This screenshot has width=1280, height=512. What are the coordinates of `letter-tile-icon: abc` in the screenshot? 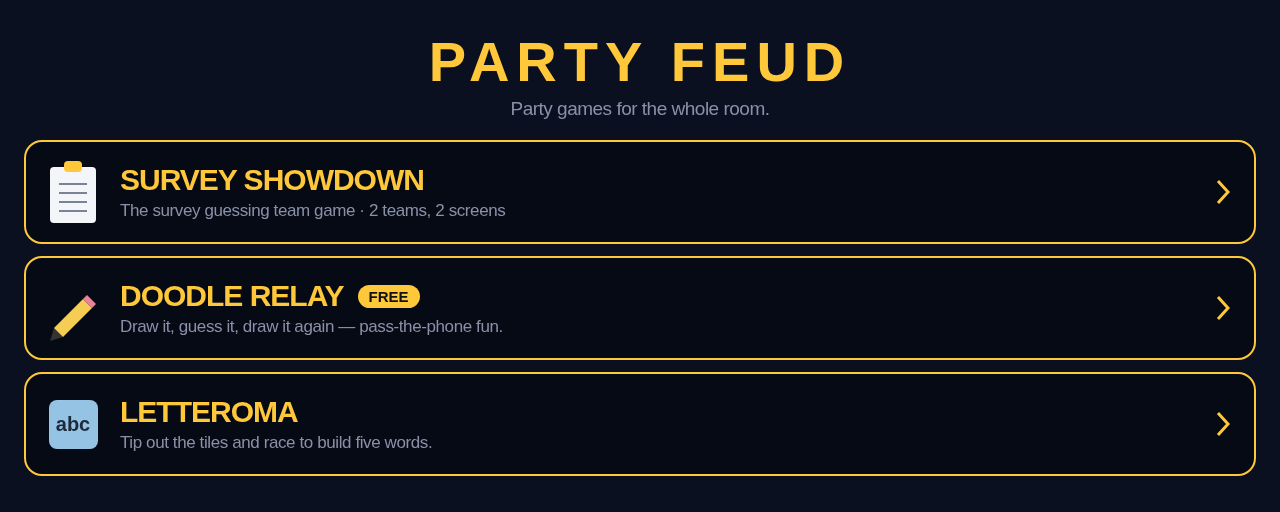 It's located at (73, 424).